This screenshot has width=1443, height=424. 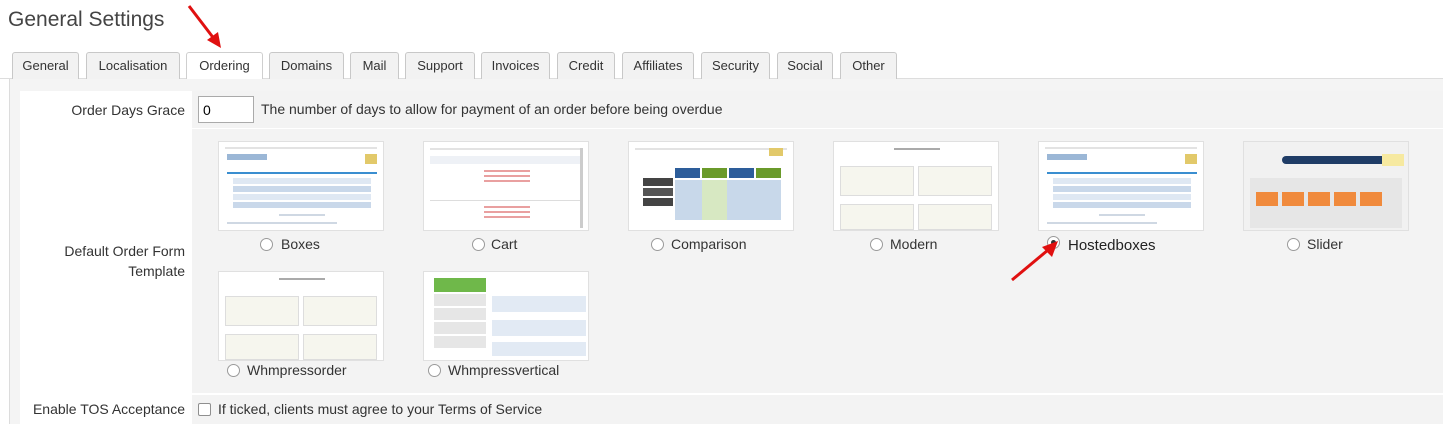 What do you see at coordinates (297, 370) in the screenshot?
I see `template-whmpressorder-label: Whmpressorder` at bounding box center [297, 370].